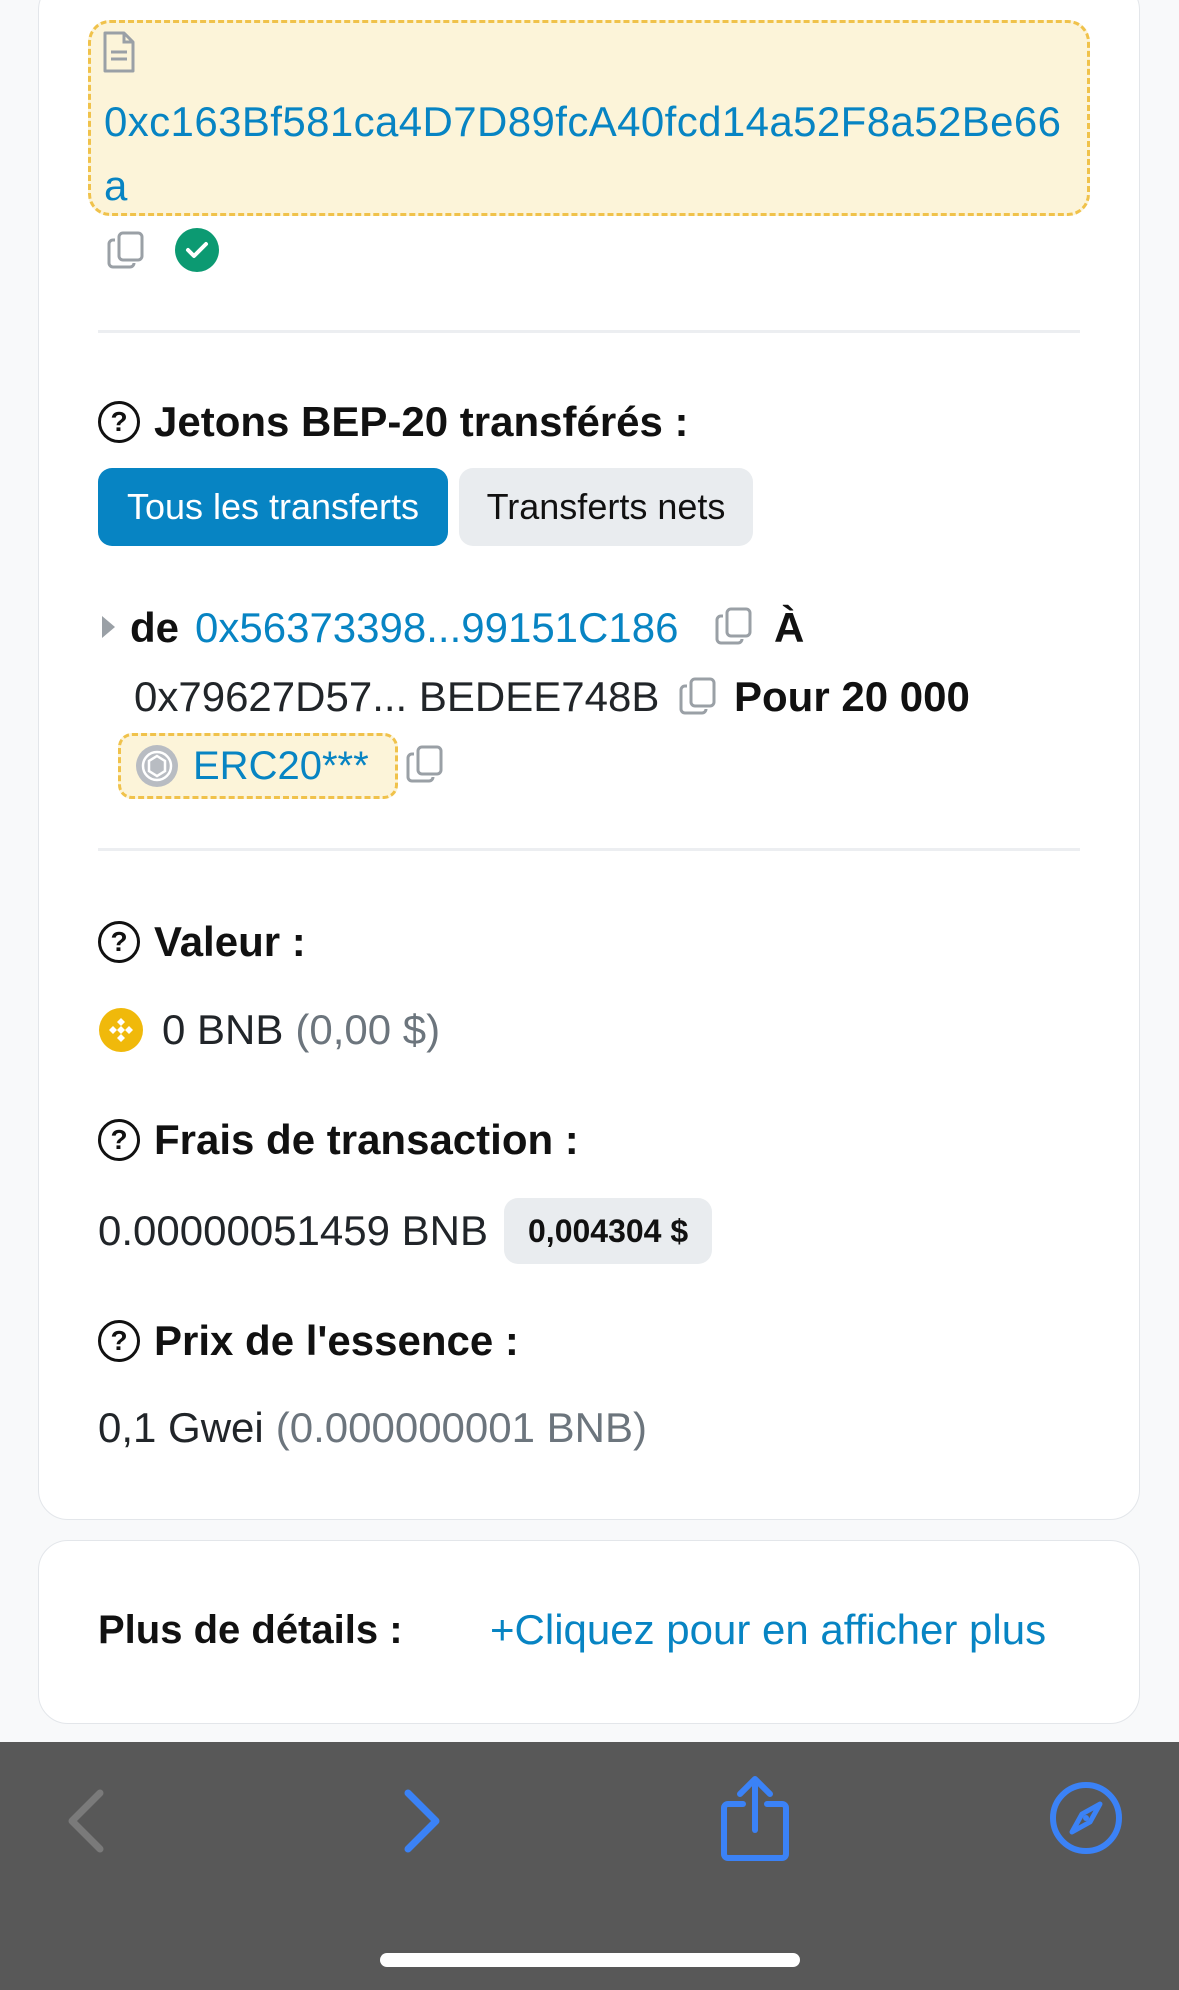  What do you see at coordinates (606, 507) in the screenshot?
I see `tab-net-transfers: Transferts nets` at bounding box center [606, 507].